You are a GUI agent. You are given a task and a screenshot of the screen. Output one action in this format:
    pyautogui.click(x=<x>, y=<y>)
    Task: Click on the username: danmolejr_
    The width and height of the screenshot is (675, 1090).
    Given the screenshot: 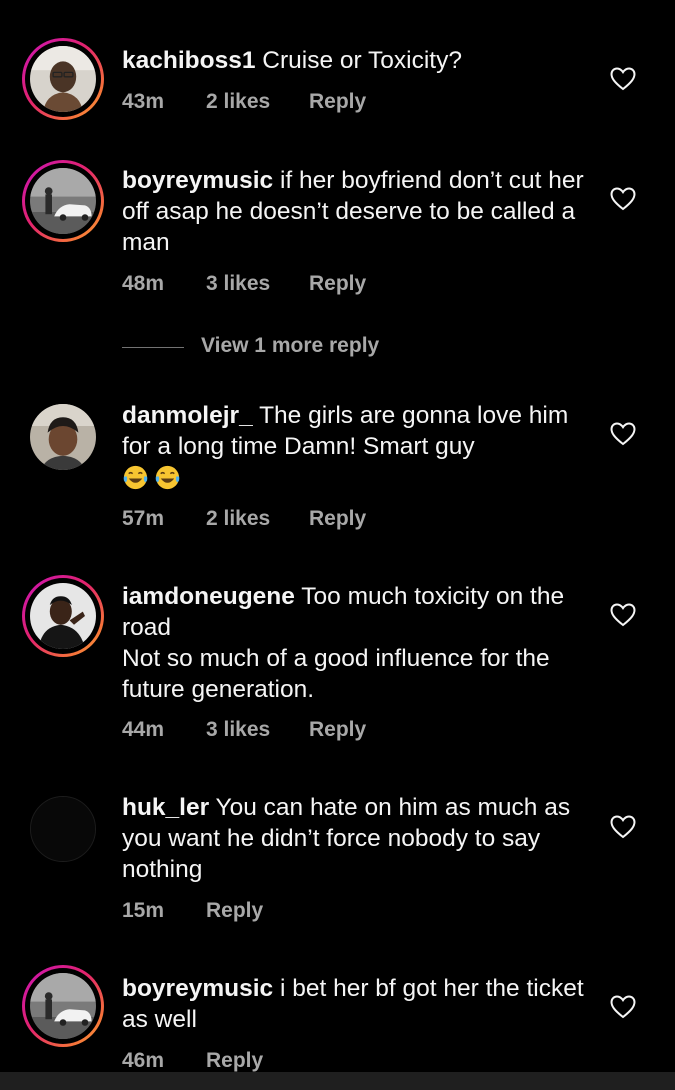 What is the action you would take?
    pyautogui.click(x=187, y=415)
    